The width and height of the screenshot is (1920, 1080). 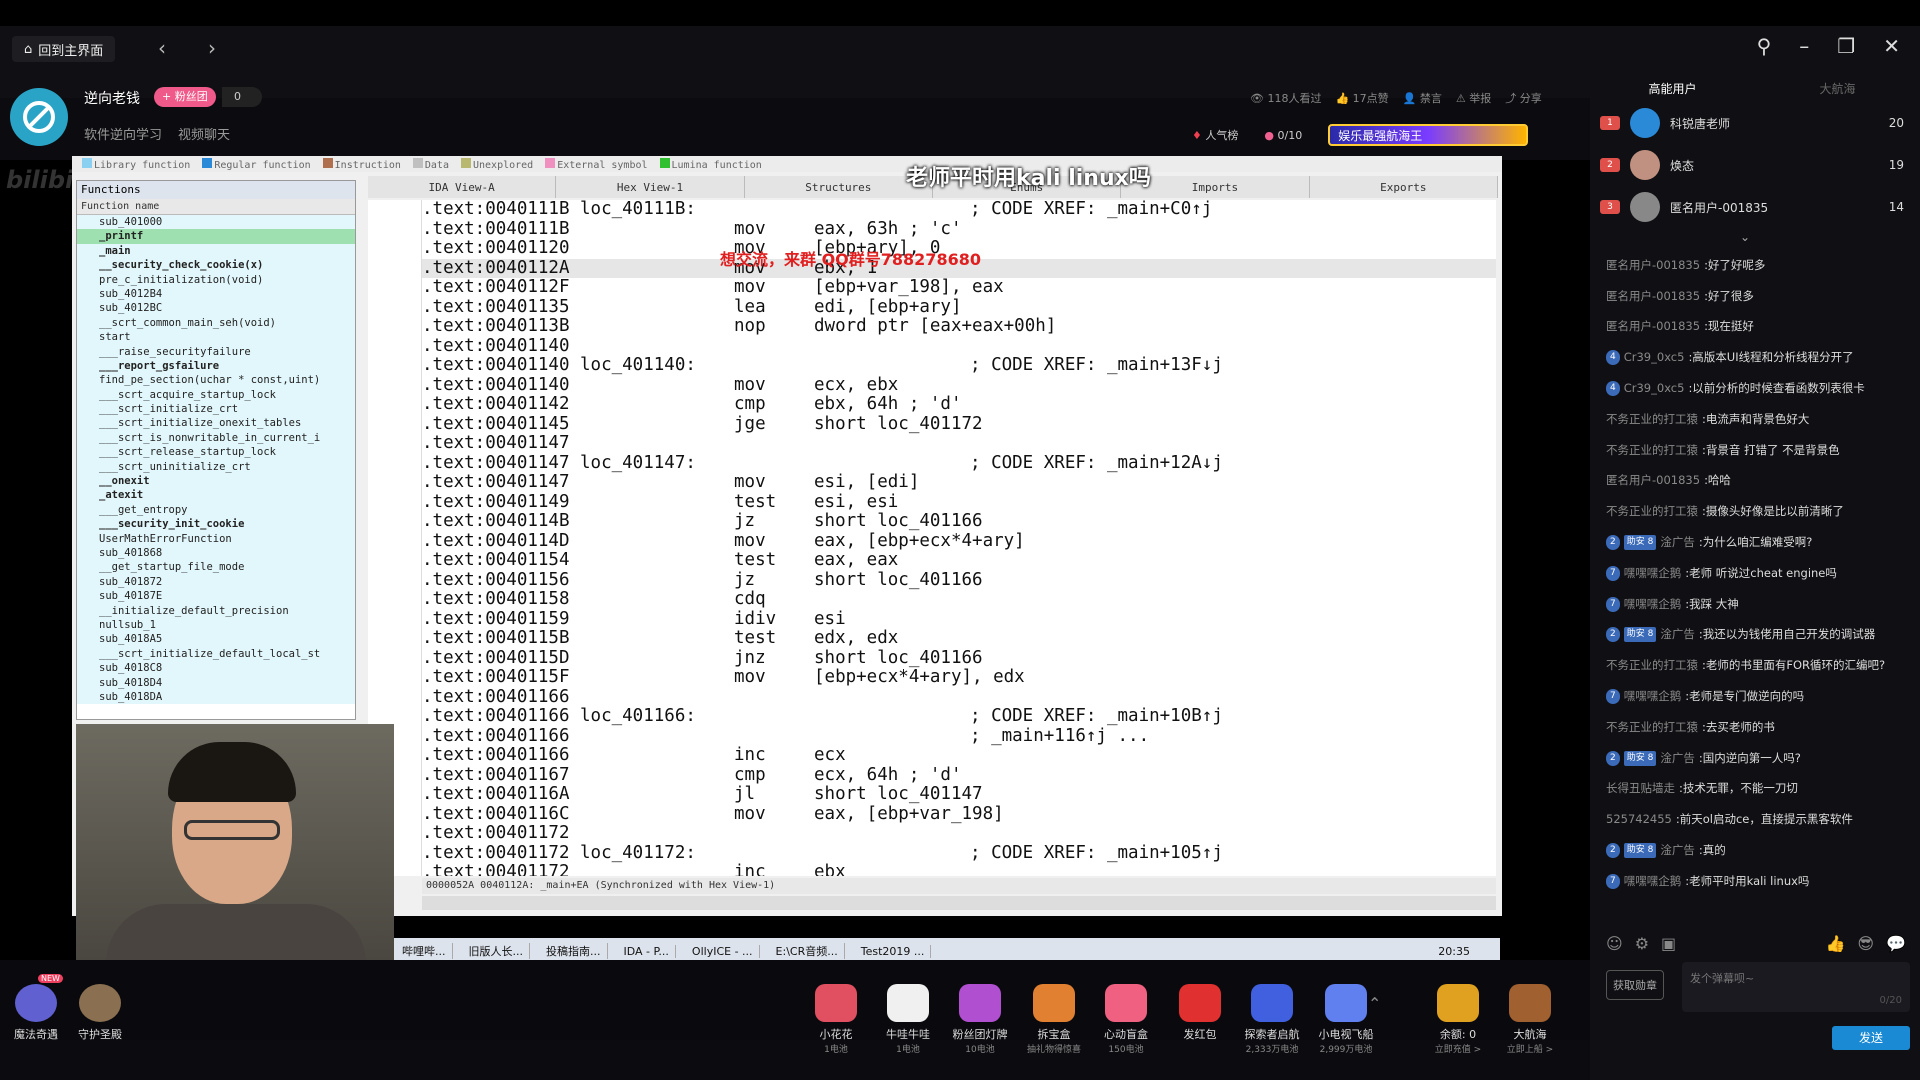 I want to click on code-line: .text:00401145 jge short loc_401172, so click(x=959, y=424).